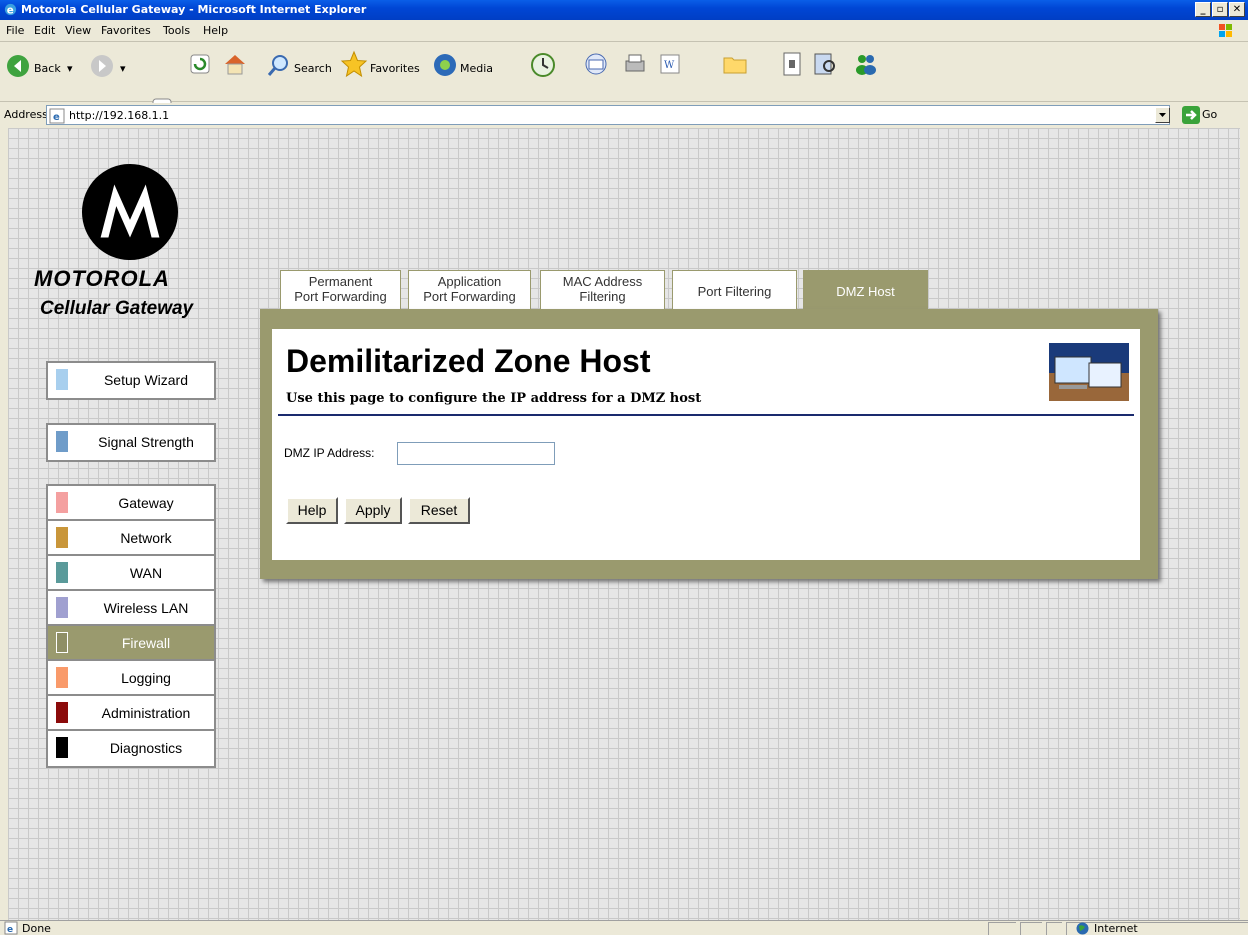  Describe the element at coordinates (131, 573) in the screenshot. I see `sidebar-item-wan: WAN` at that location.